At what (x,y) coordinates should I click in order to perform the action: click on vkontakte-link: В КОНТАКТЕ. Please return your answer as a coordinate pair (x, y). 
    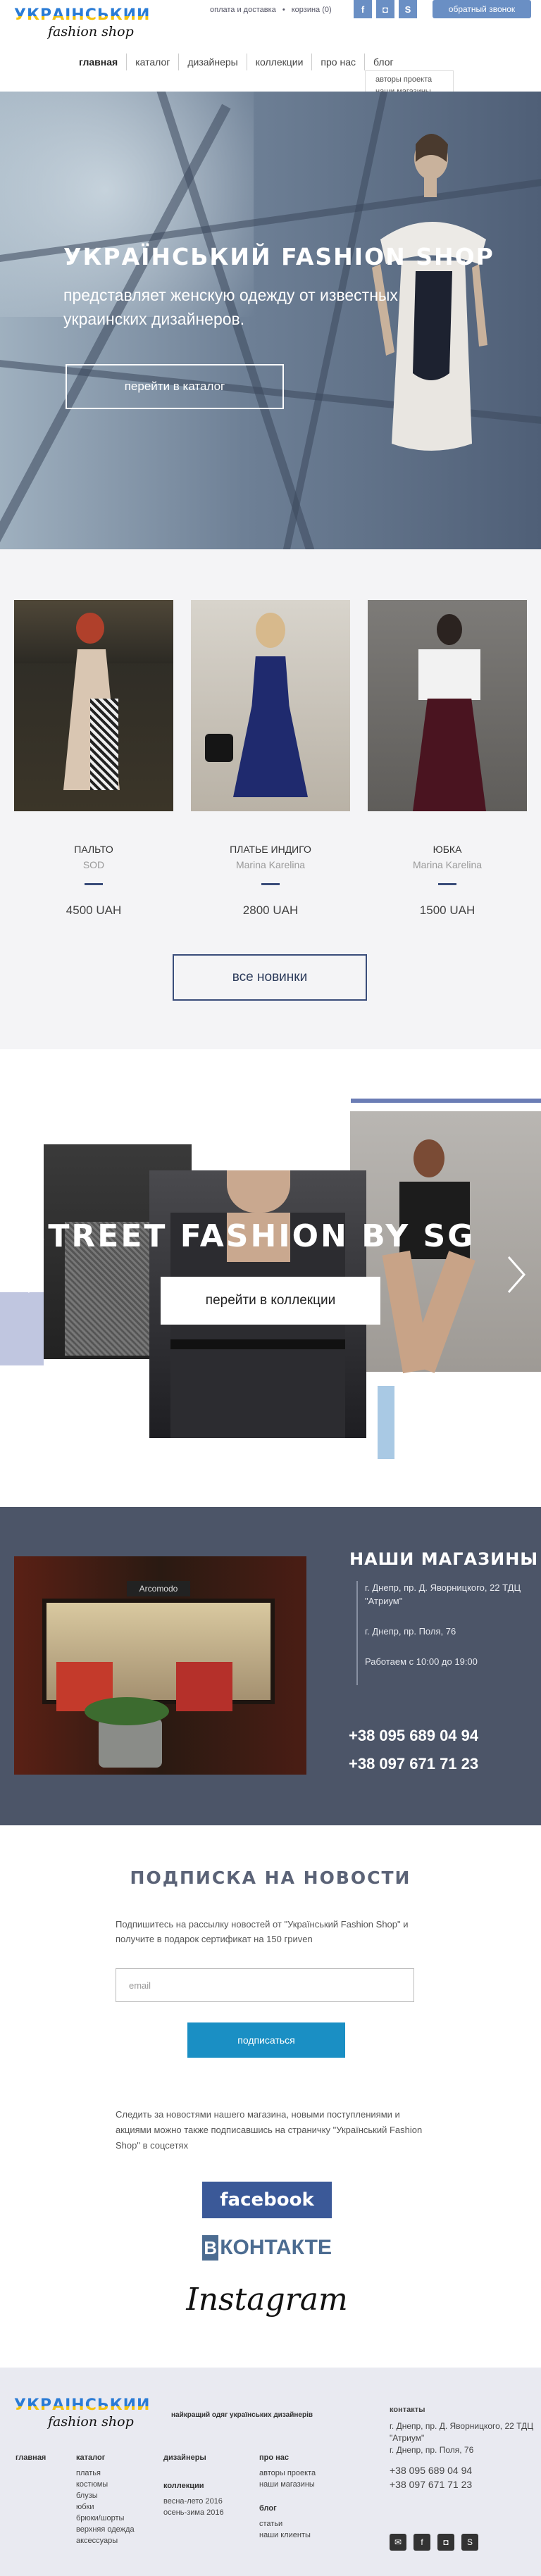
    Looking at the image, I should click on (267, 2248).